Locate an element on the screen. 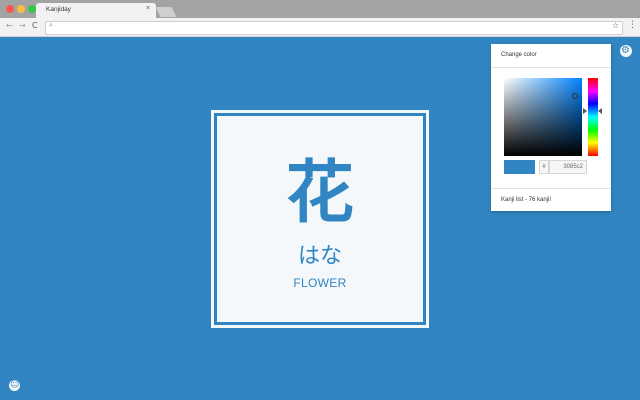 This screenshot has width=640, height=400. hex-prefix: # is located at coordinates (544, 167).